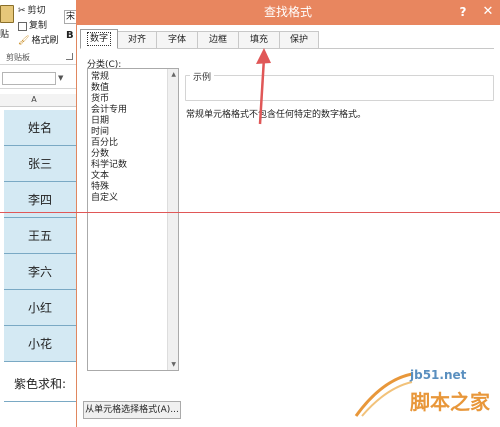 The width and height of the screenshot is (500, 427). Describe the element at coordinates (250, 212) in the screenshot. I see `annotation-line` at that location.